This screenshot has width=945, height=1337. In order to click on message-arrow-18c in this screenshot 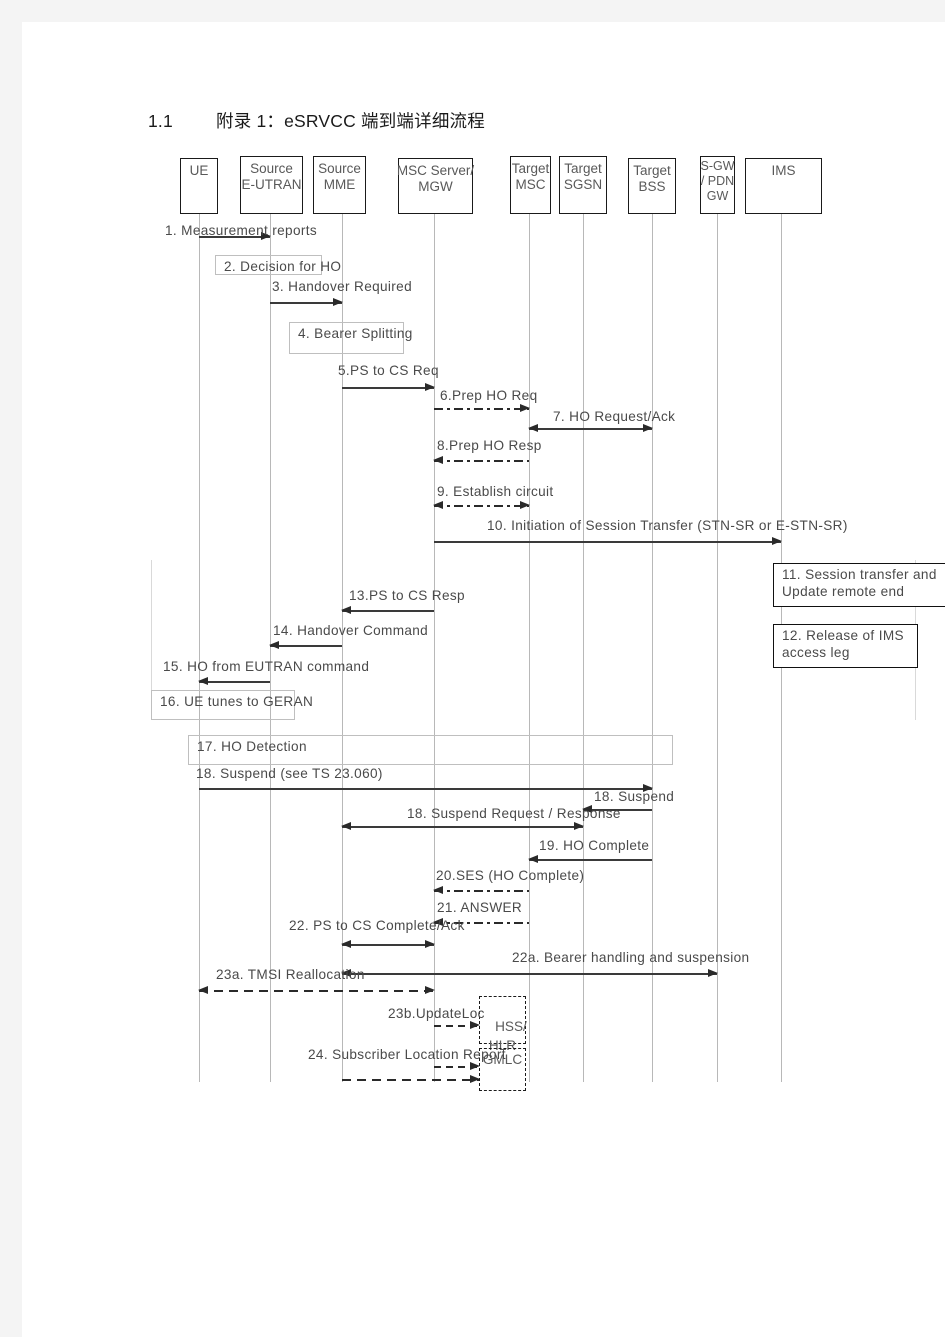, I will do `click(462, 826)`.